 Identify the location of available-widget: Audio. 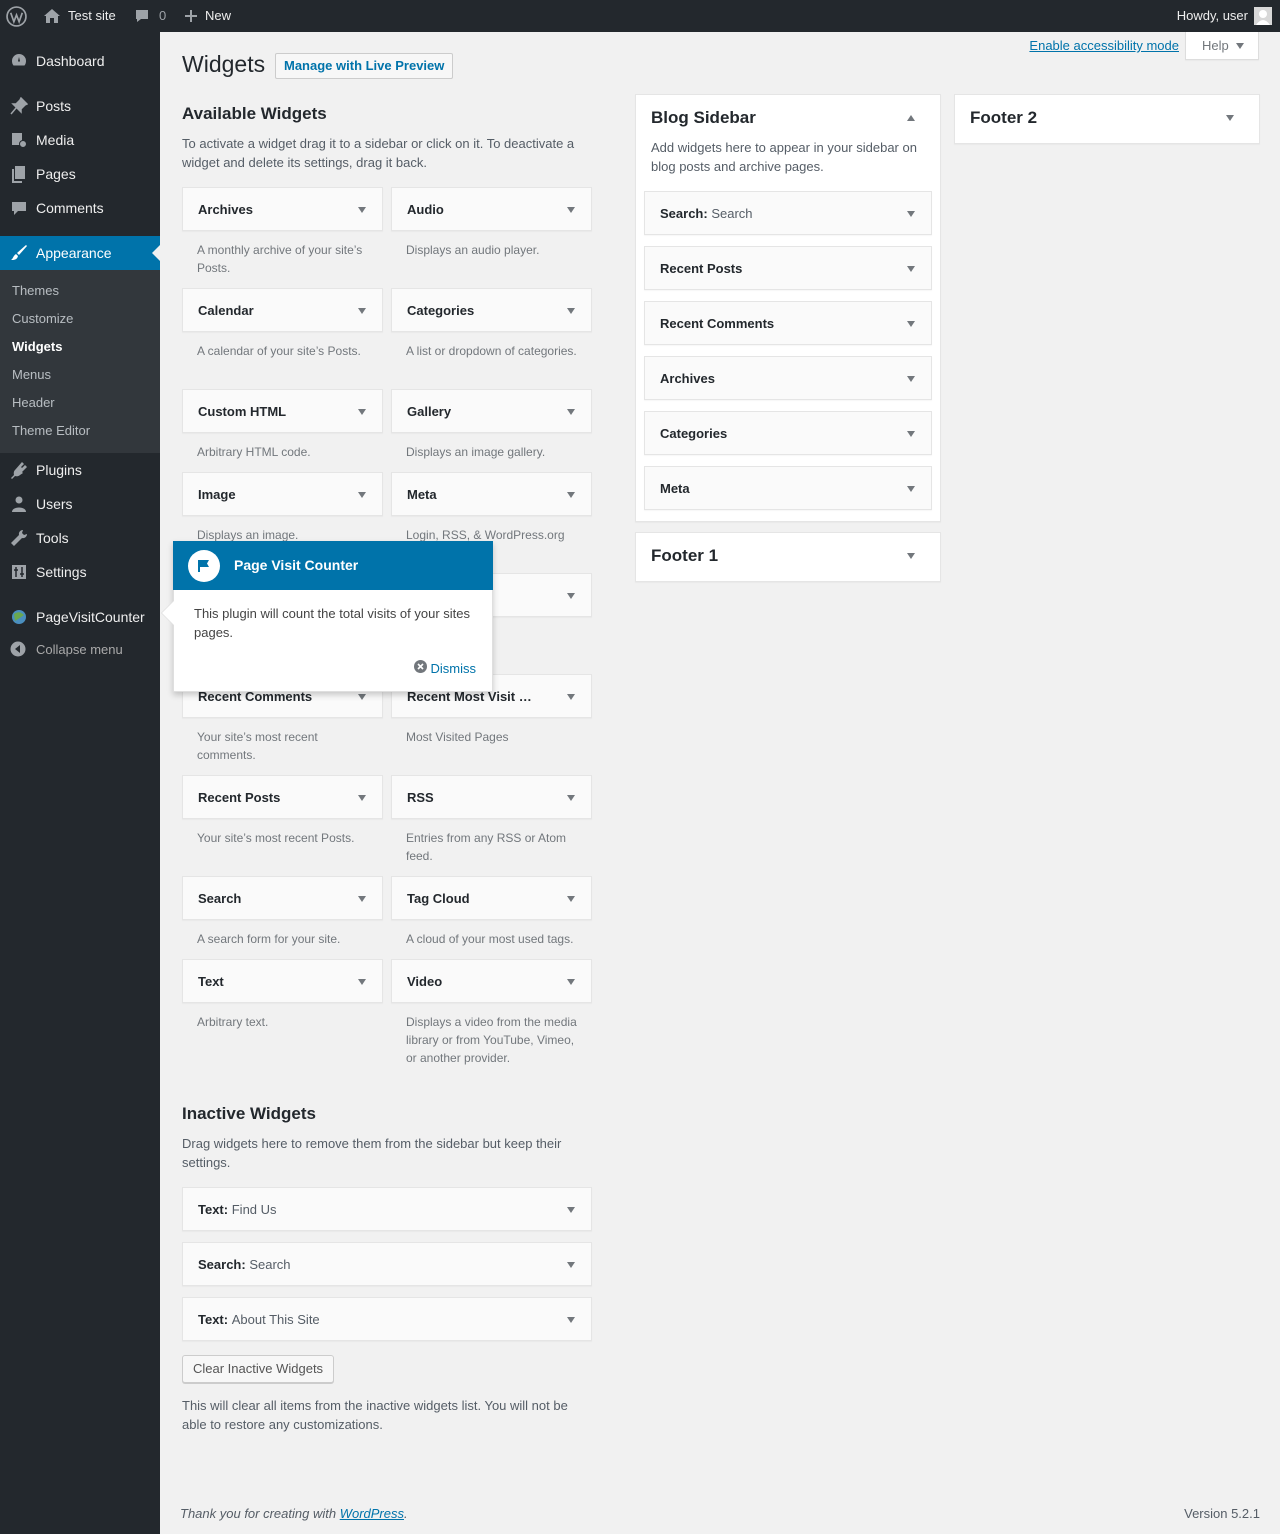
(491, 209).